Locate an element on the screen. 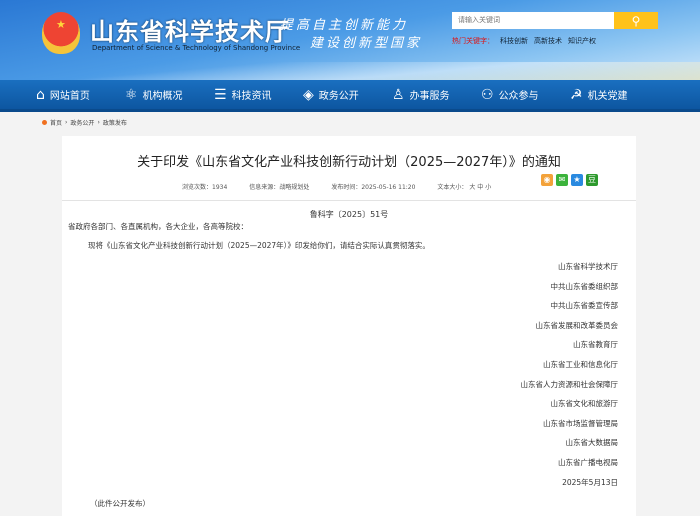 The width and height of the screenshot is (700, 516). signatory: 山东省广播电视局 is located at coordinates (588, 462).